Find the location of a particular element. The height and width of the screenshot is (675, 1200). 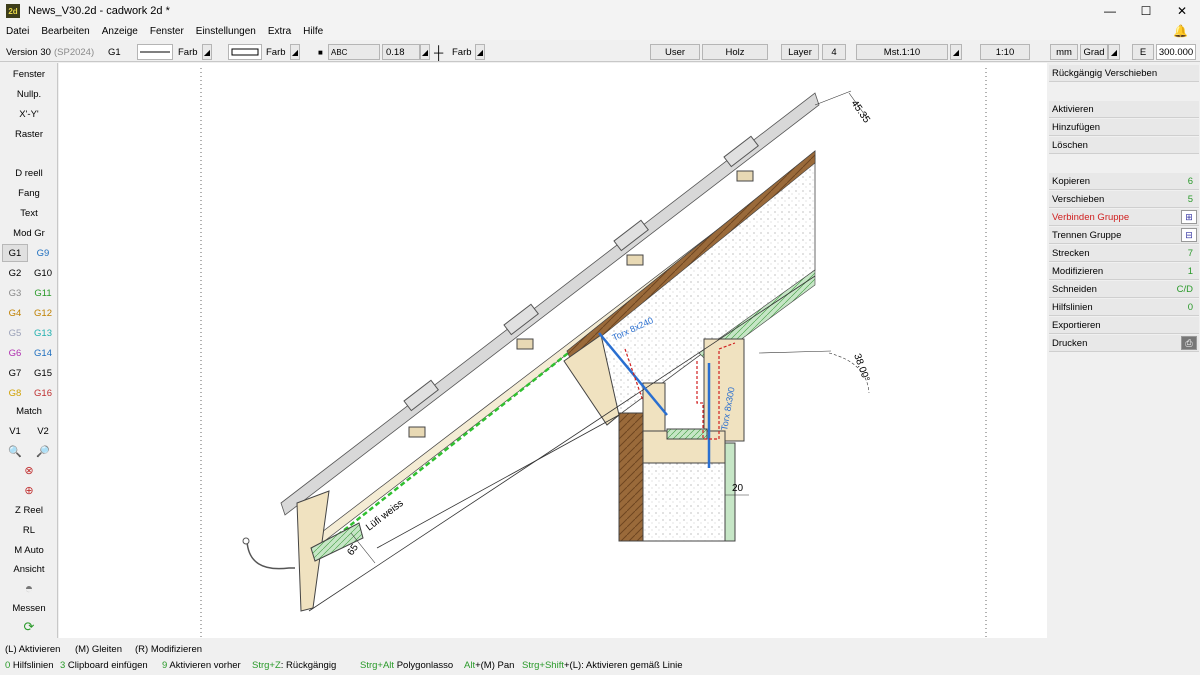

refresh-icon: ⟳ is located at coordinates (29, 627).